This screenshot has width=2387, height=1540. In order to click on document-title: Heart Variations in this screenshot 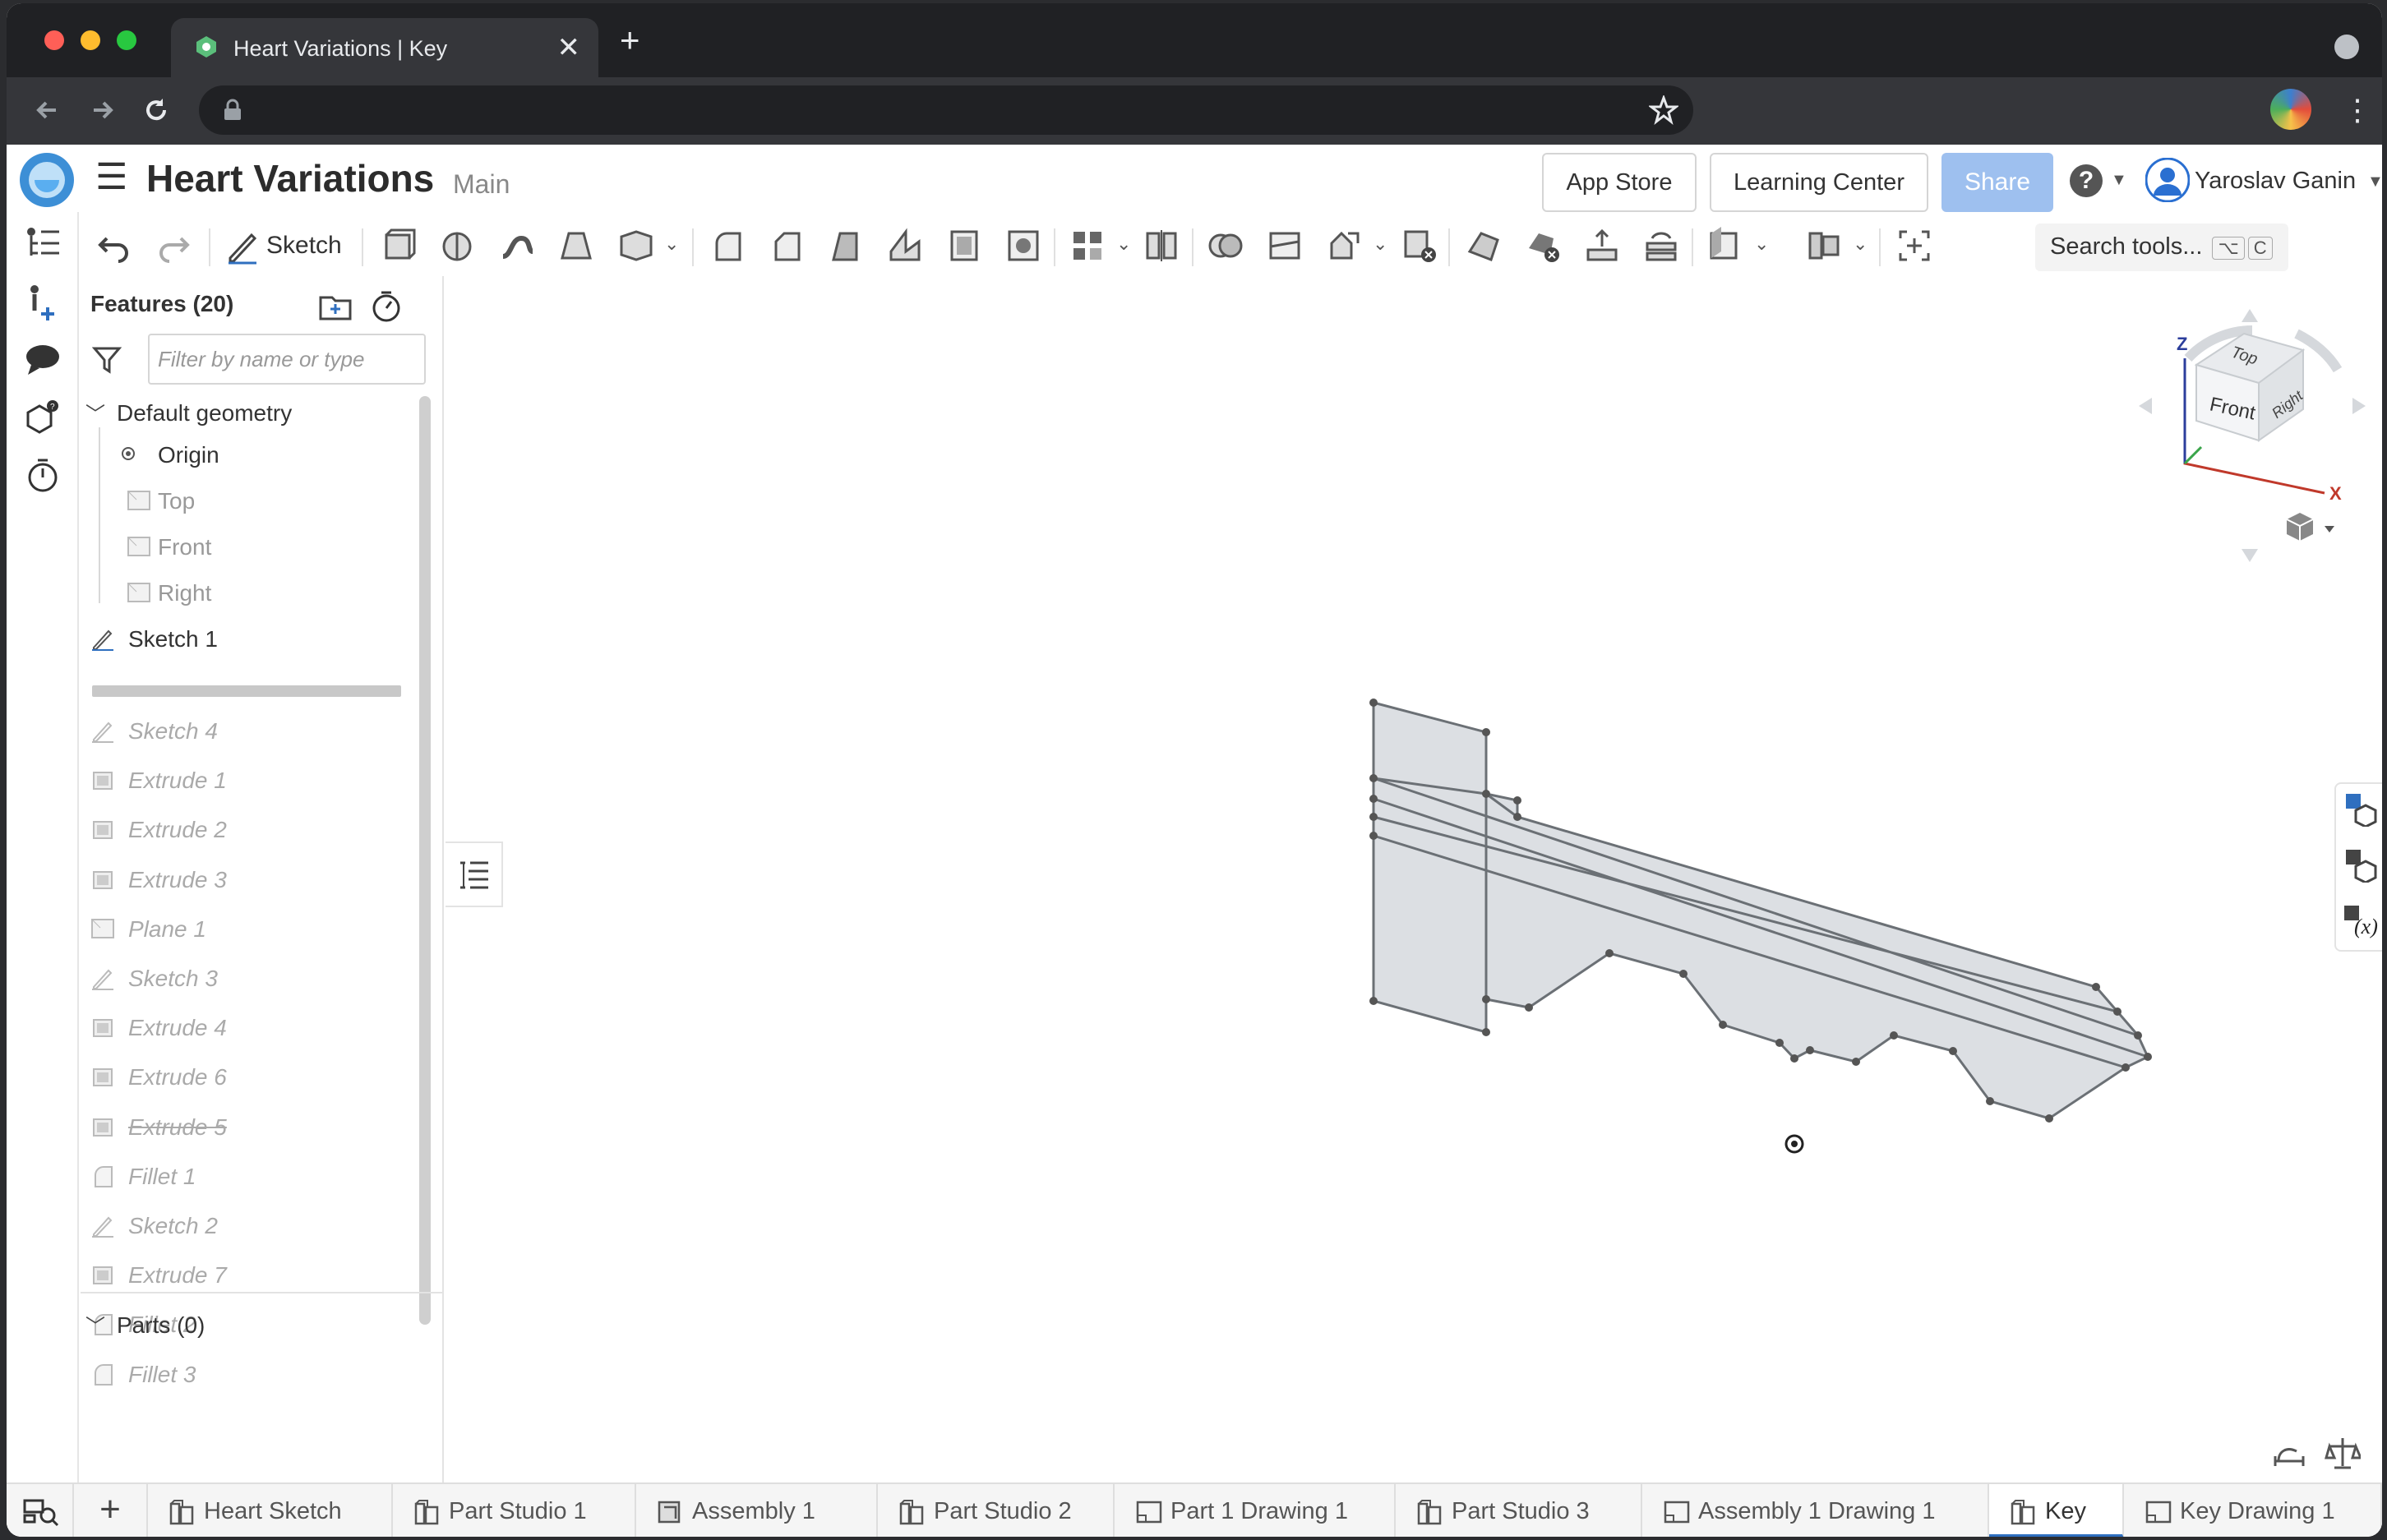, I will do `click(290, 178)`.